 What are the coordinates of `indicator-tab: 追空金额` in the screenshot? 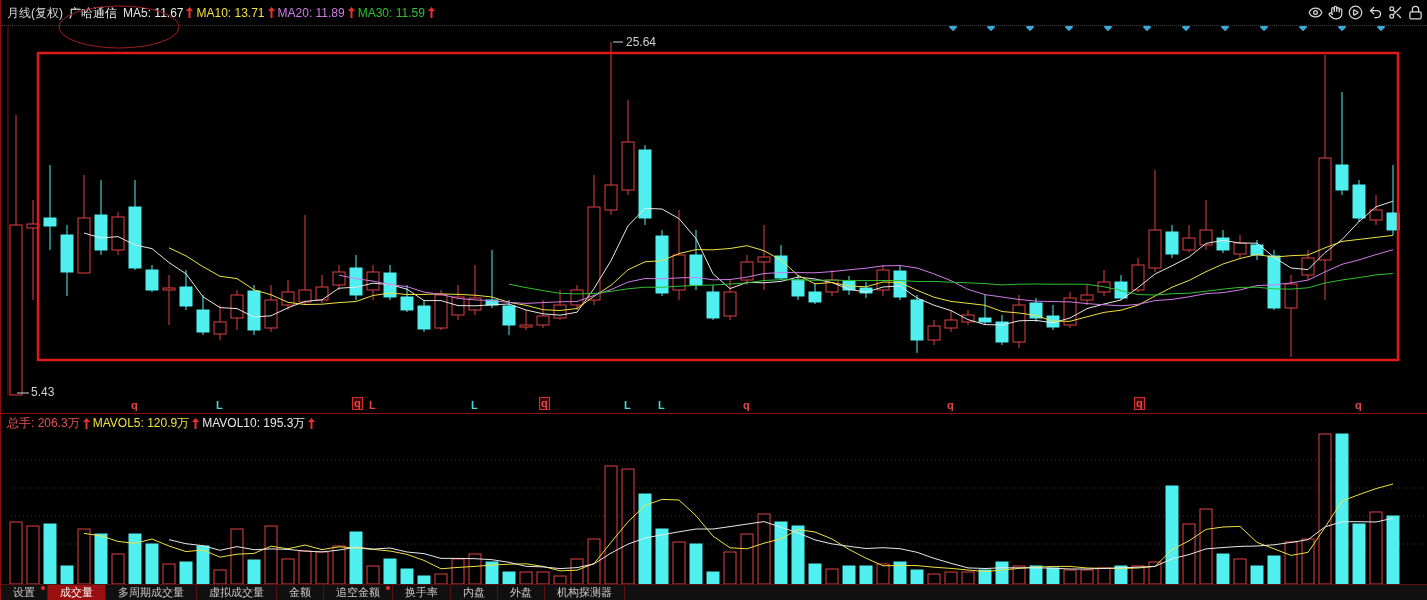 It's located at (358, 592).